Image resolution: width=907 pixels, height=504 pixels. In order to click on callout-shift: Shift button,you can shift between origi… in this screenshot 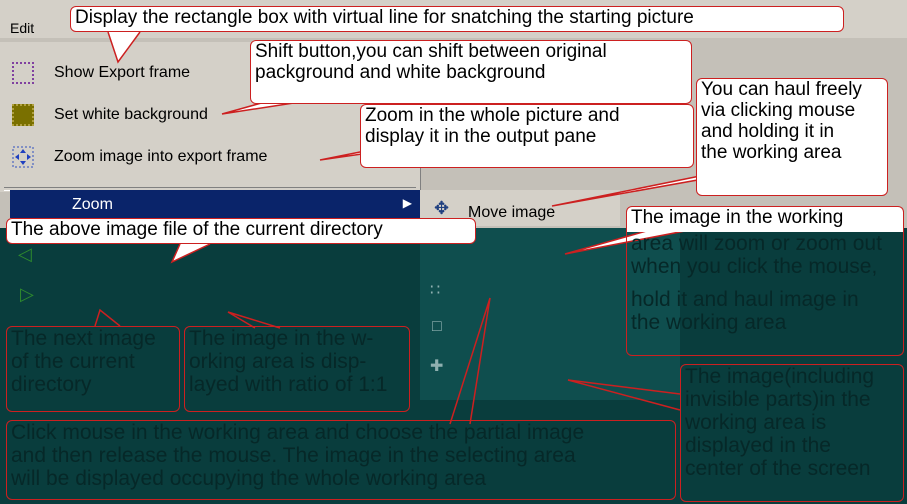, I will do `click(471, 72)`.